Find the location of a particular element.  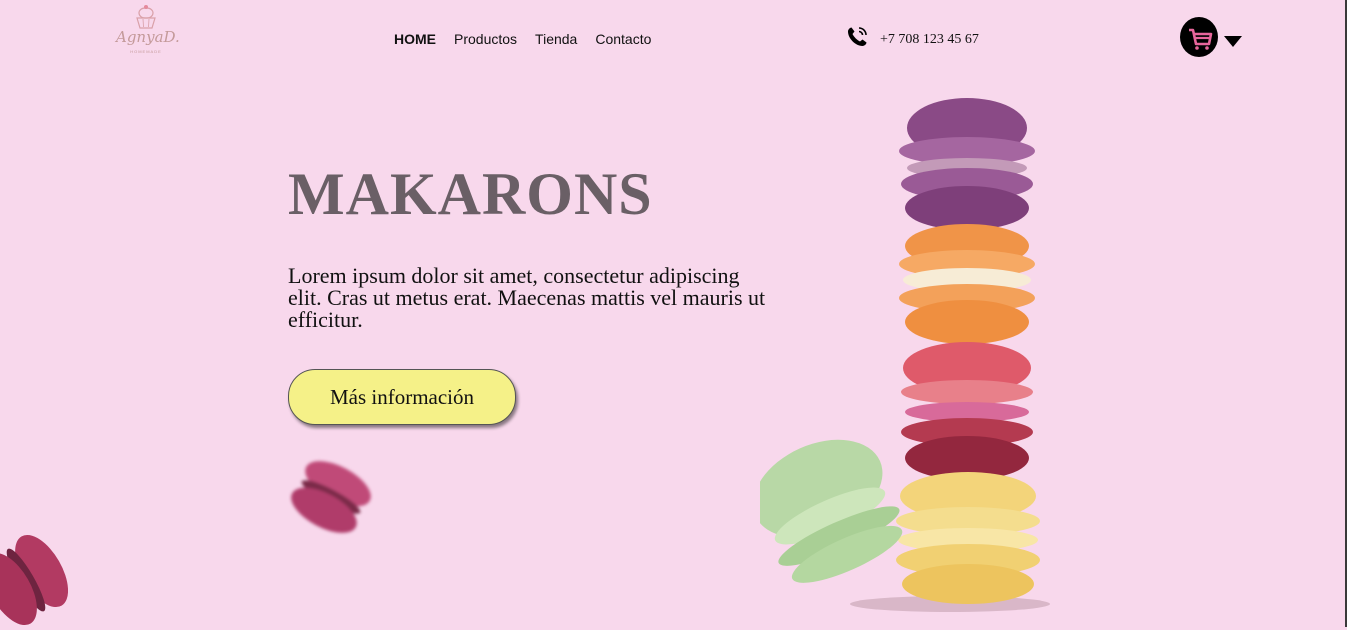

cart-button is located at coordinates (1199, 37).